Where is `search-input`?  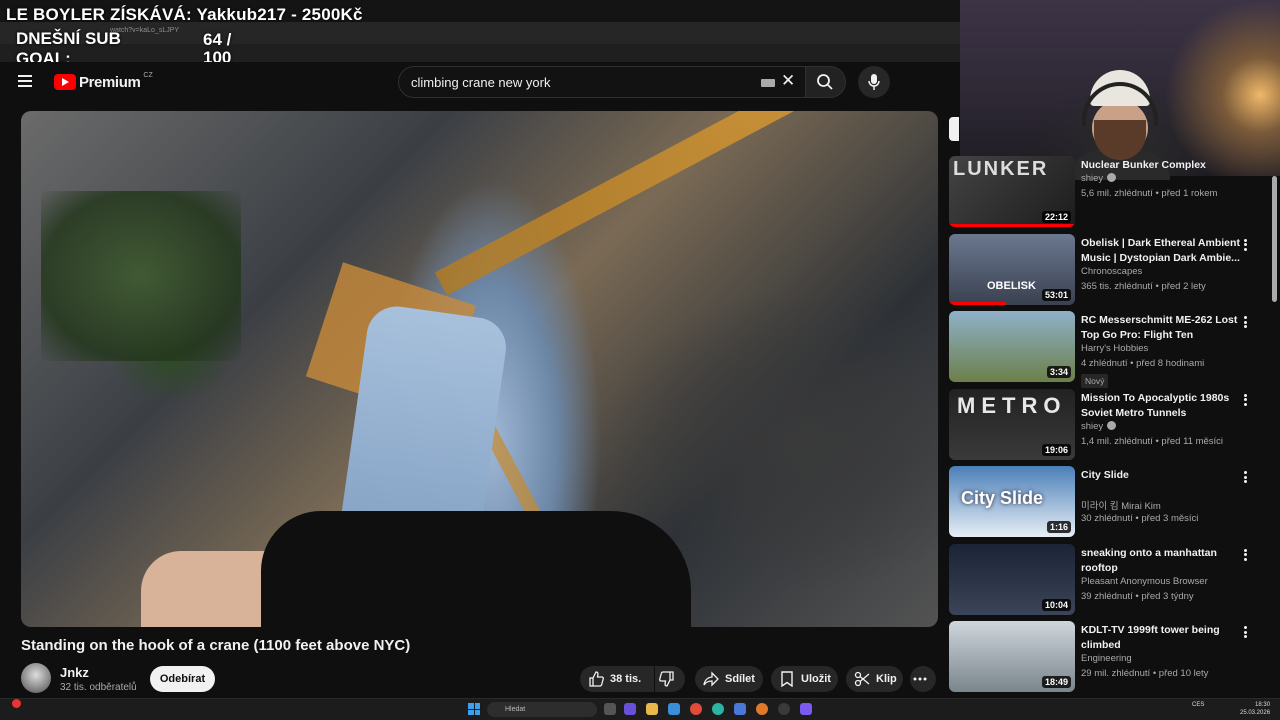 search-input is located at coordinates (576, 82).